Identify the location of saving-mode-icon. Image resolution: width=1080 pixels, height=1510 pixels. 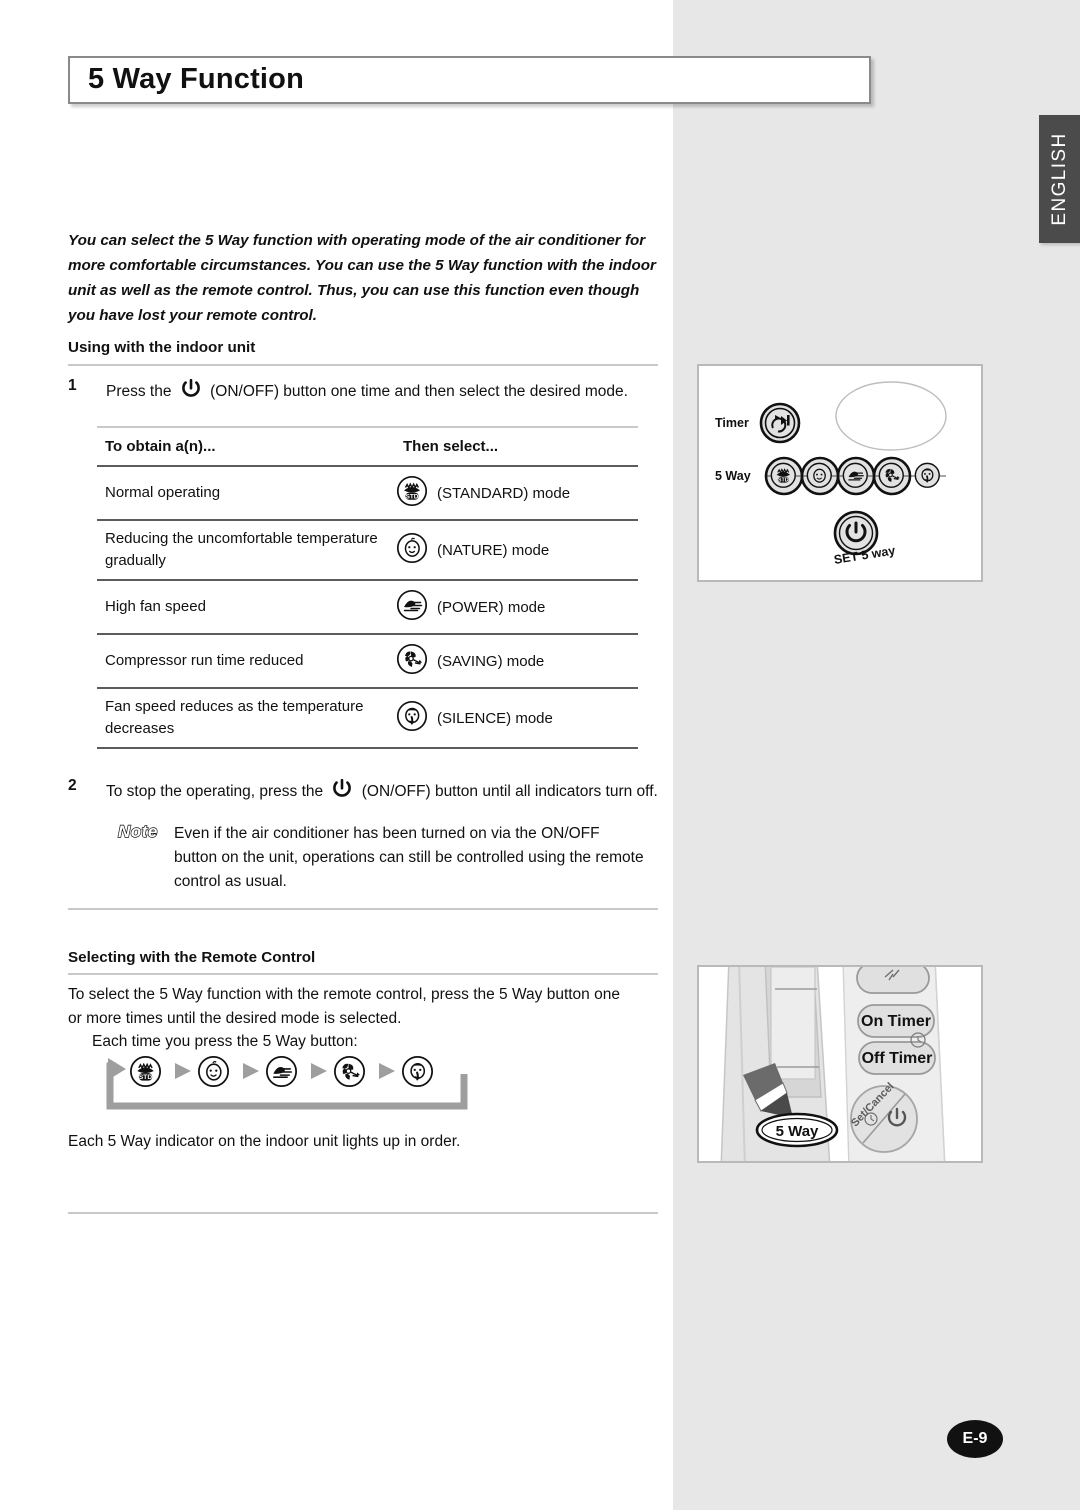
(412, 661).